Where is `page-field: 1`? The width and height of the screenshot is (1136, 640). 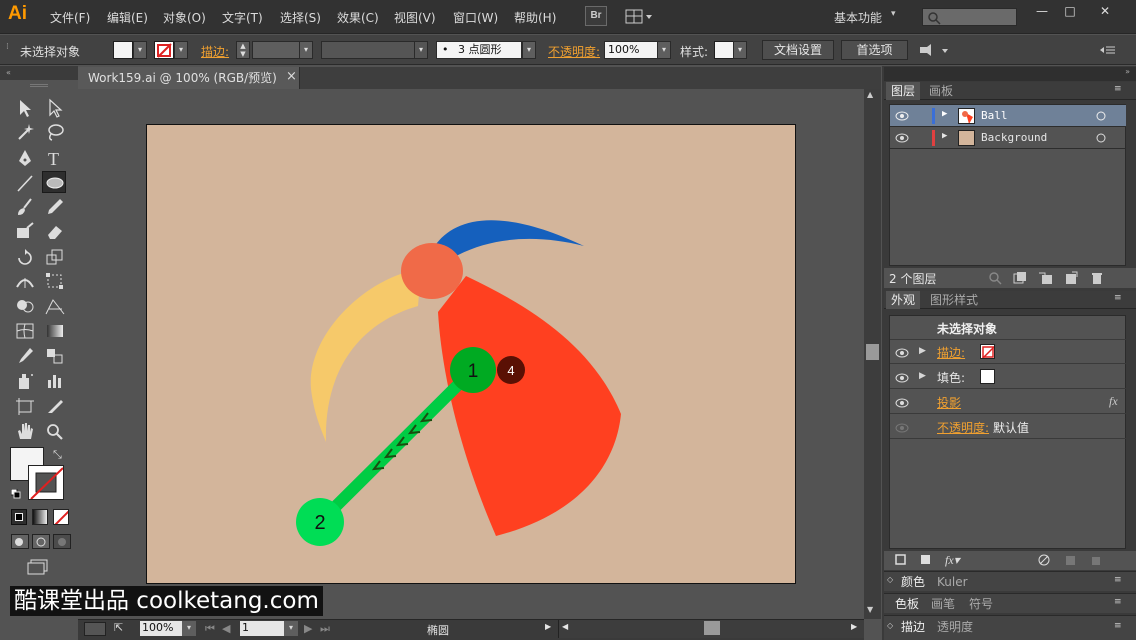
page-field: 1 is located at coordinates (262, 628).